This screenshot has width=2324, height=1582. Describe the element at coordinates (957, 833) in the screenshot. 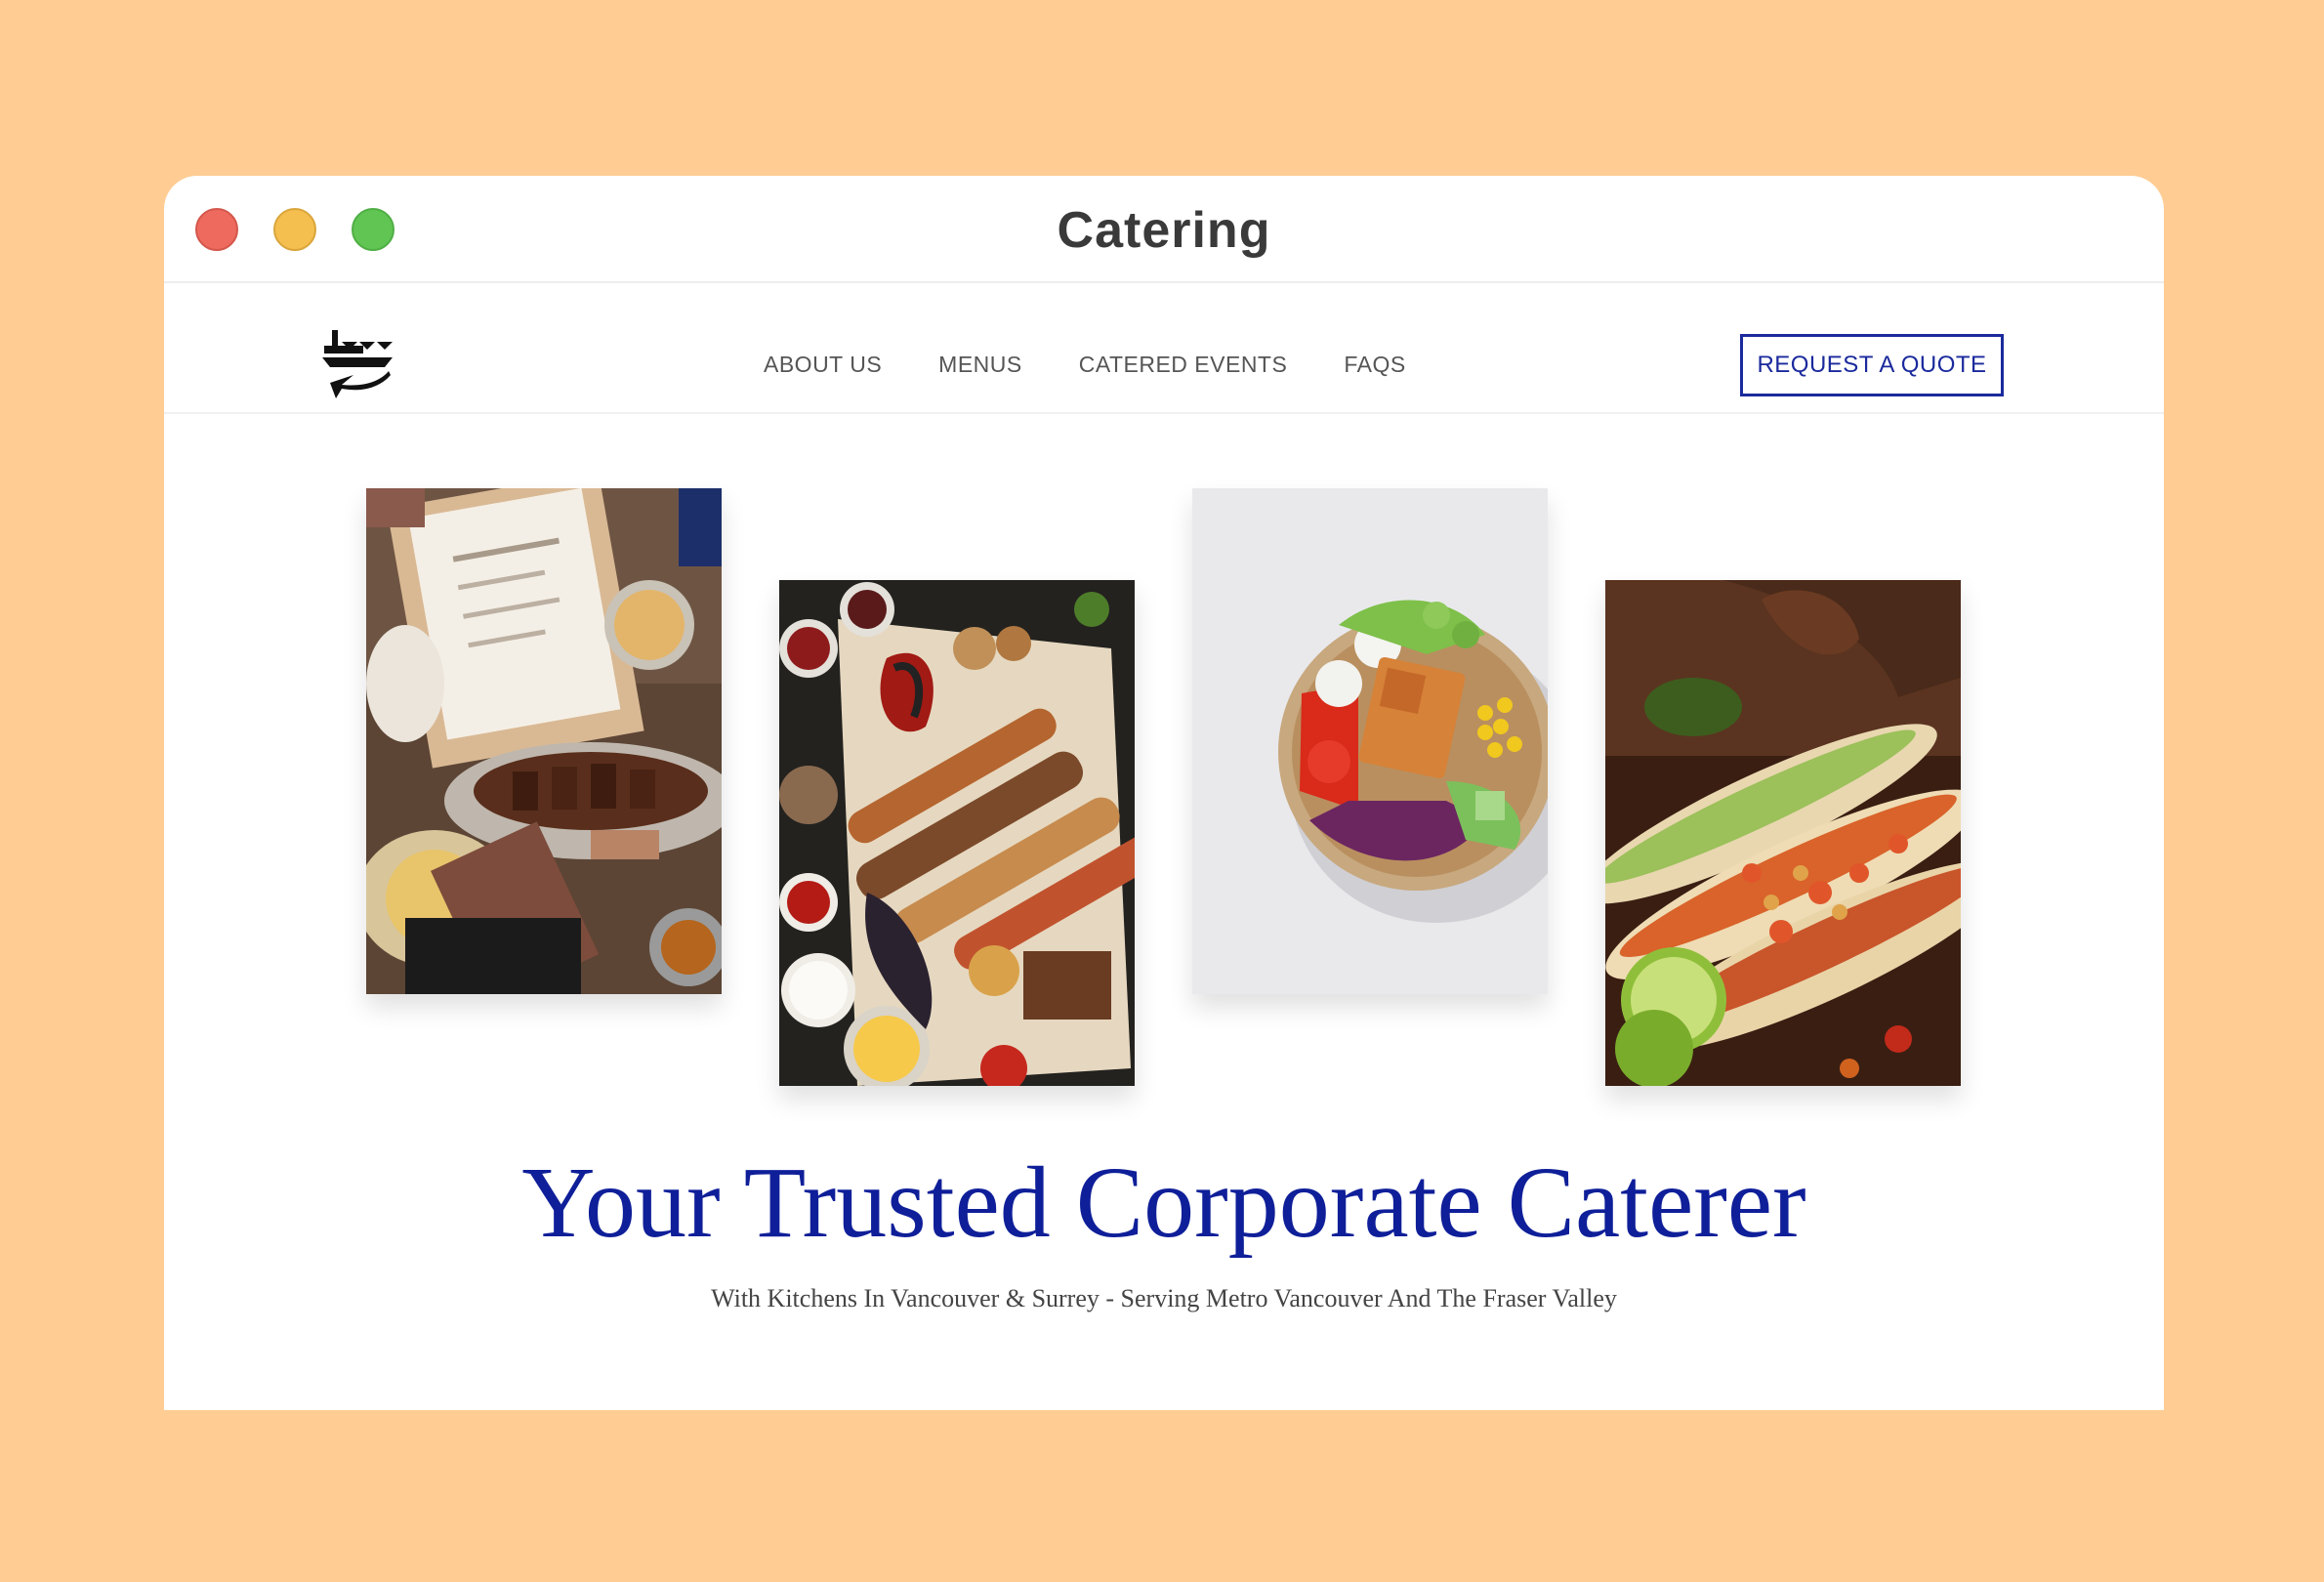

I see `grilled-skewers-photo` at that location.